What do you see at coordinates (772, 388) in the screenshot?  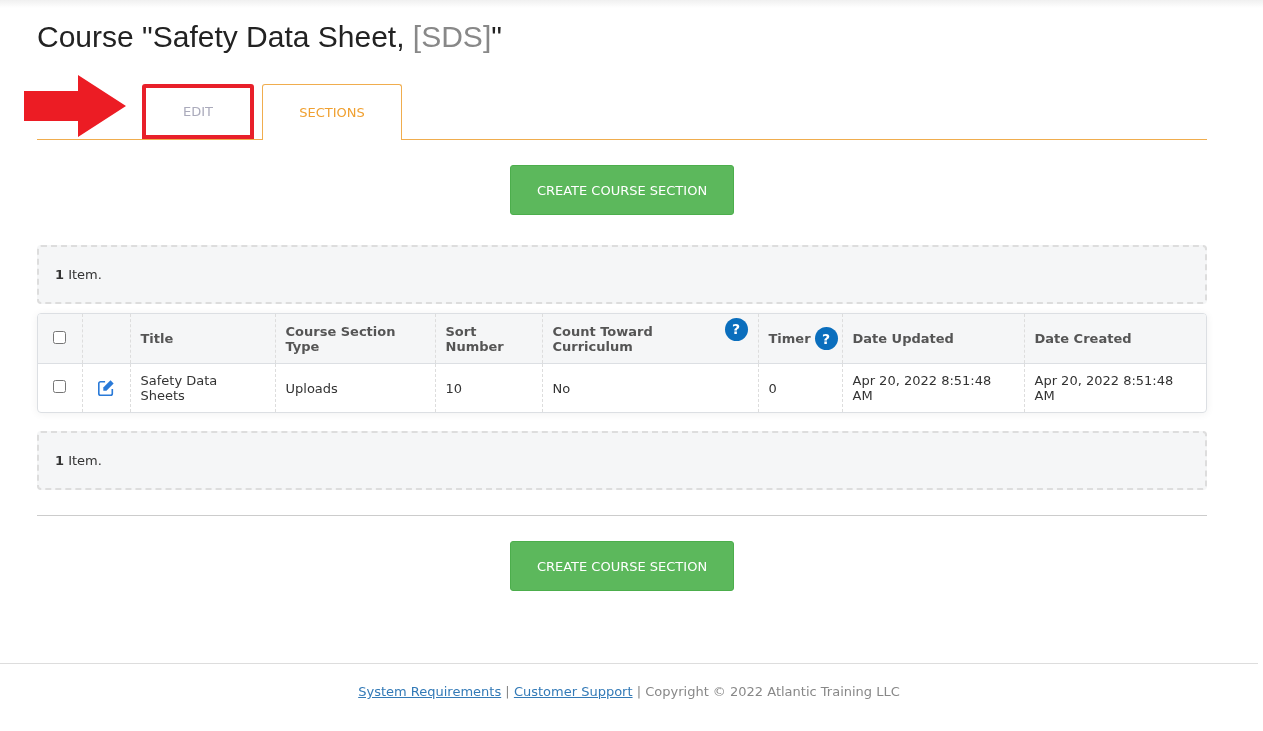 I see `table-cell: 0` at bounding box center [772, 388].